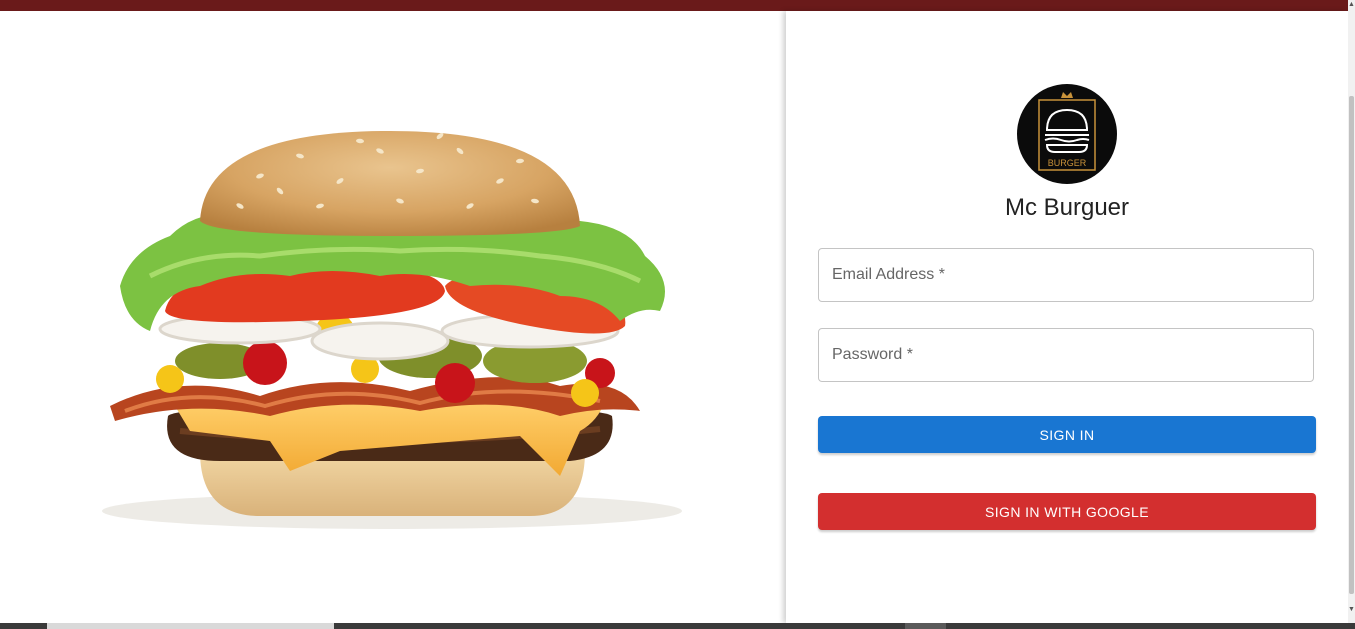  What do you see at coordinates (674, 5) in the screenshot?
I see `top-bar` at bounding box center [674, 5].